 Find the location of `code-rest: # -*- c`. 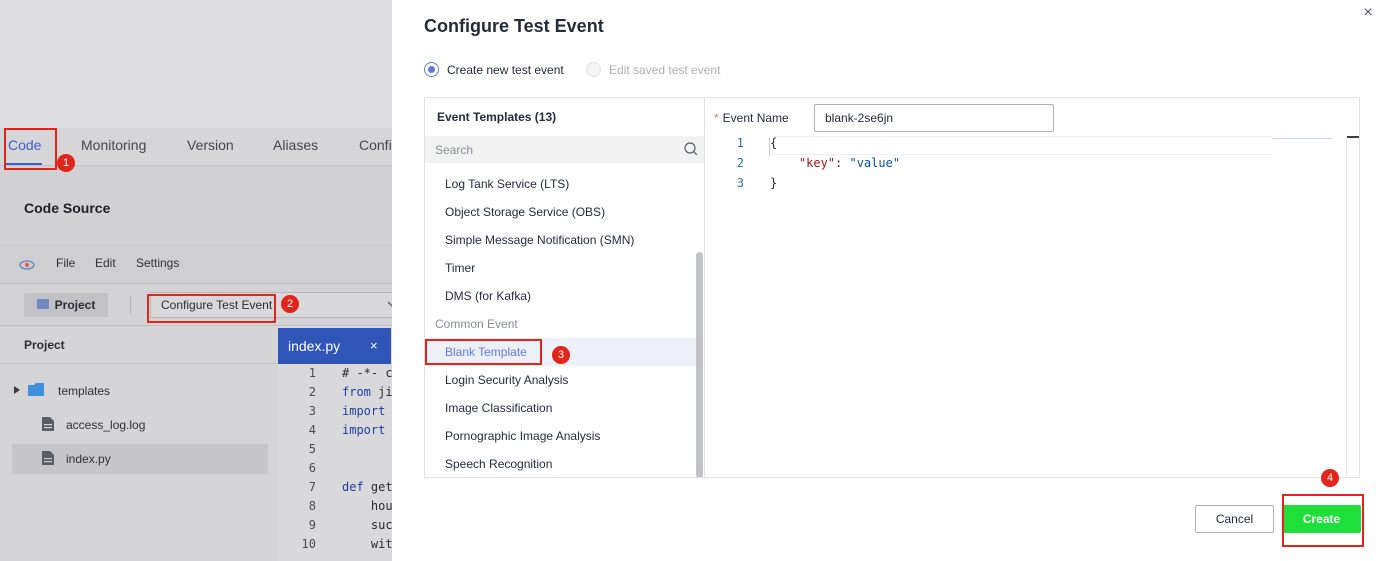

code-rest: # -*- c is located at coordinates (367, 373).